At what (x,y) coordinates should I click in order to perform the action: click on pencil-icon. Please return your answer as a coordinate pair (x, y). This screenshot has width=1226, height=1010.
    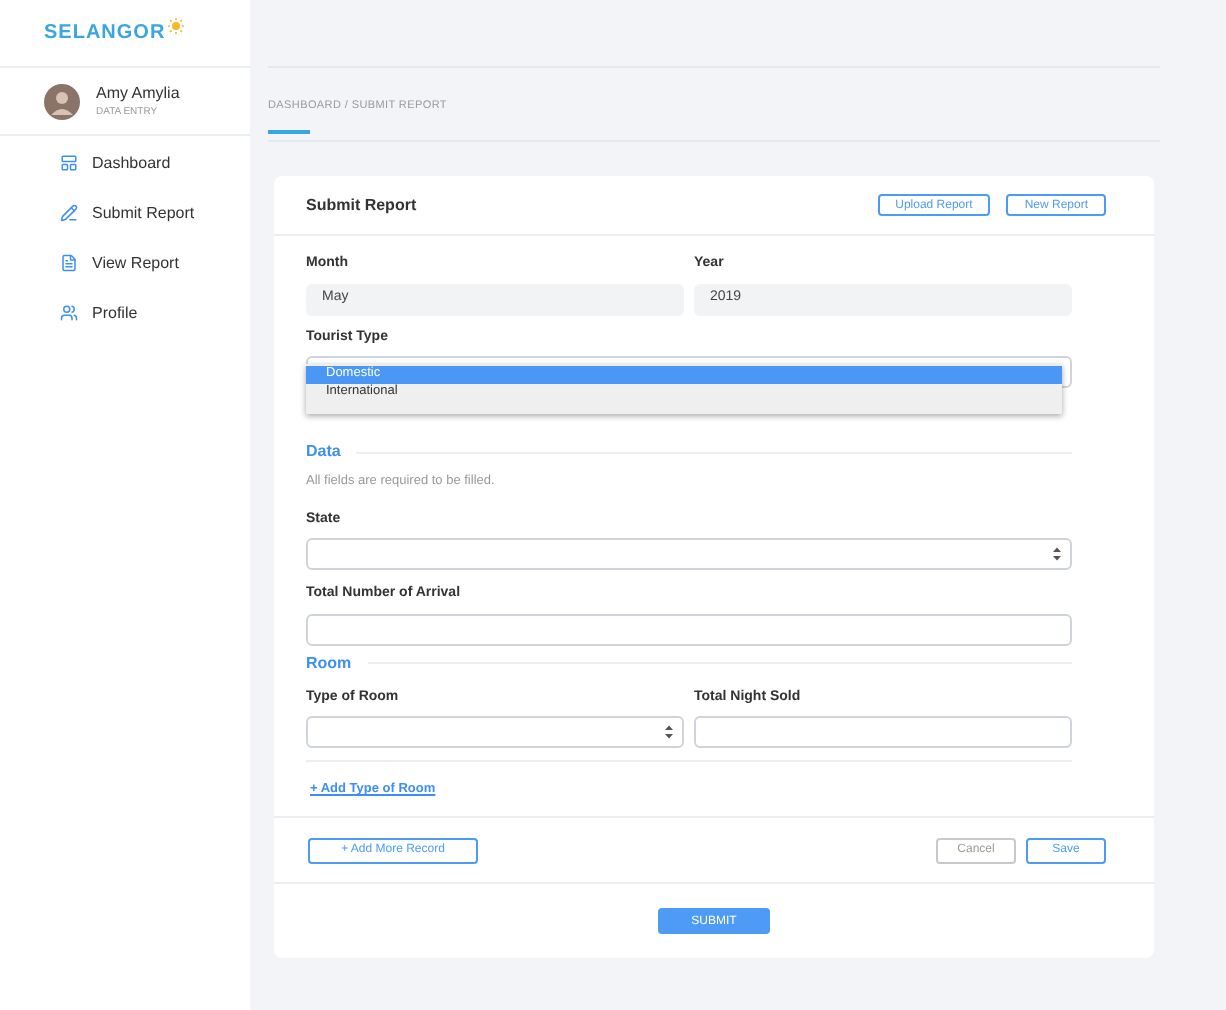
    Looking at the image, I should click on (69, 213).